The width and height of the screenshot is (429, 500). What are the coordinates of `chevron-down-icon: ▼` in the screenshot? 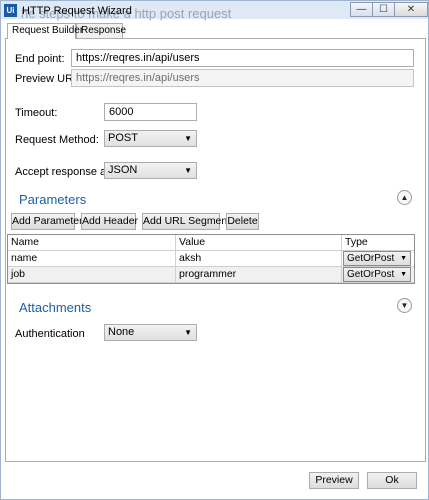 It's located at (404, 305).